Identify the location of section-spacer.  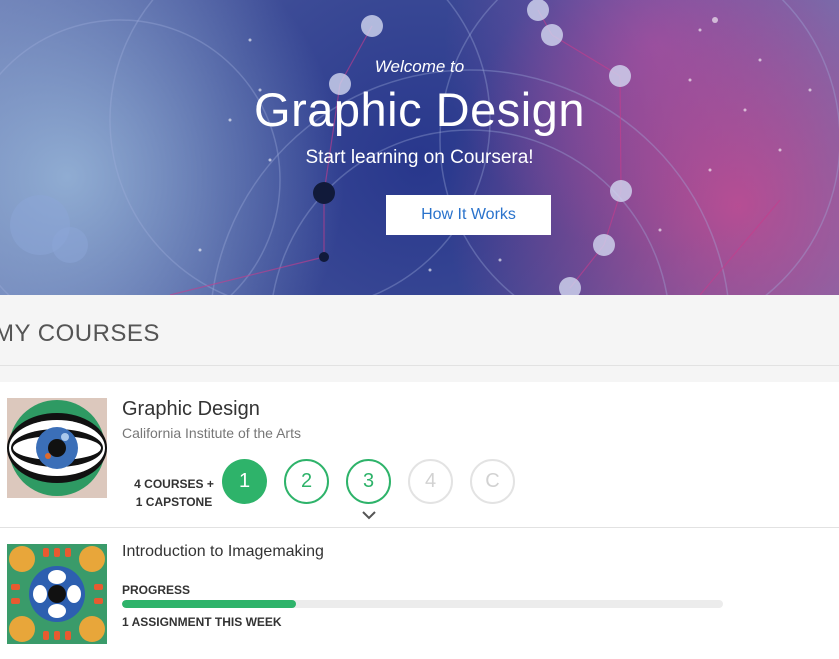
(419, 374).